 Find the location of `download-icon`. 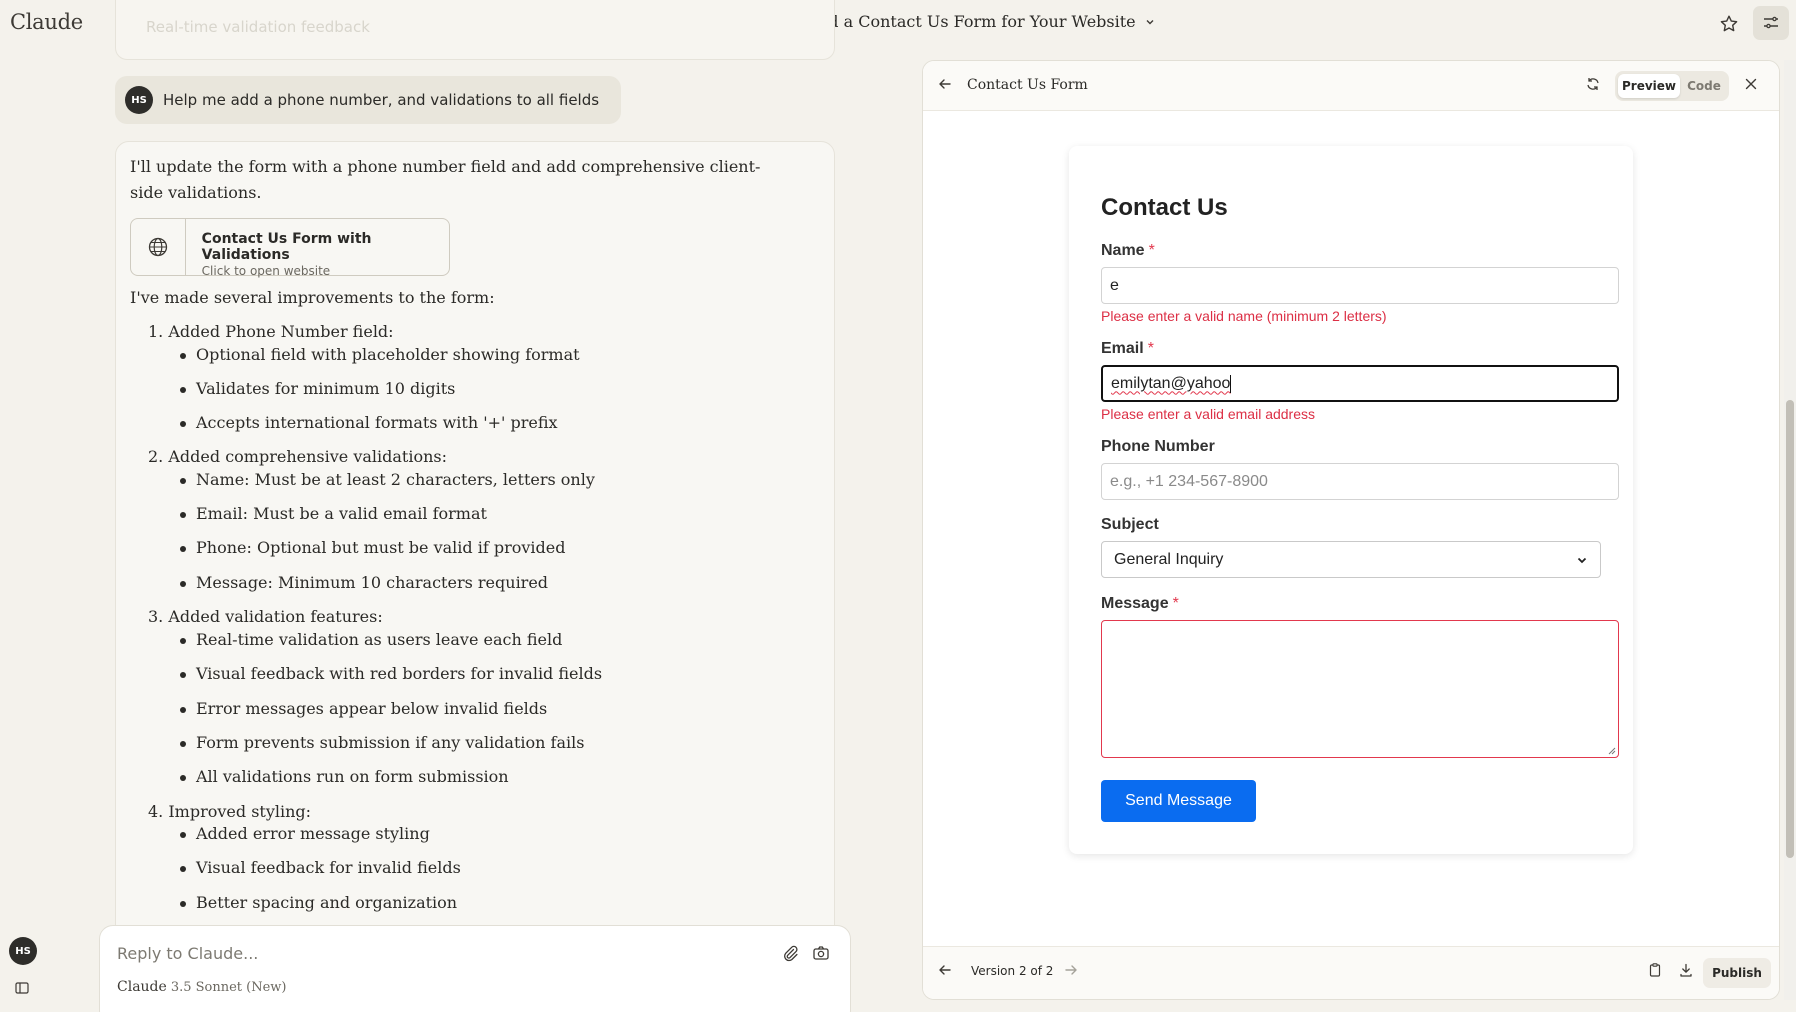

download-icon is located at coordinates (1686, 970).